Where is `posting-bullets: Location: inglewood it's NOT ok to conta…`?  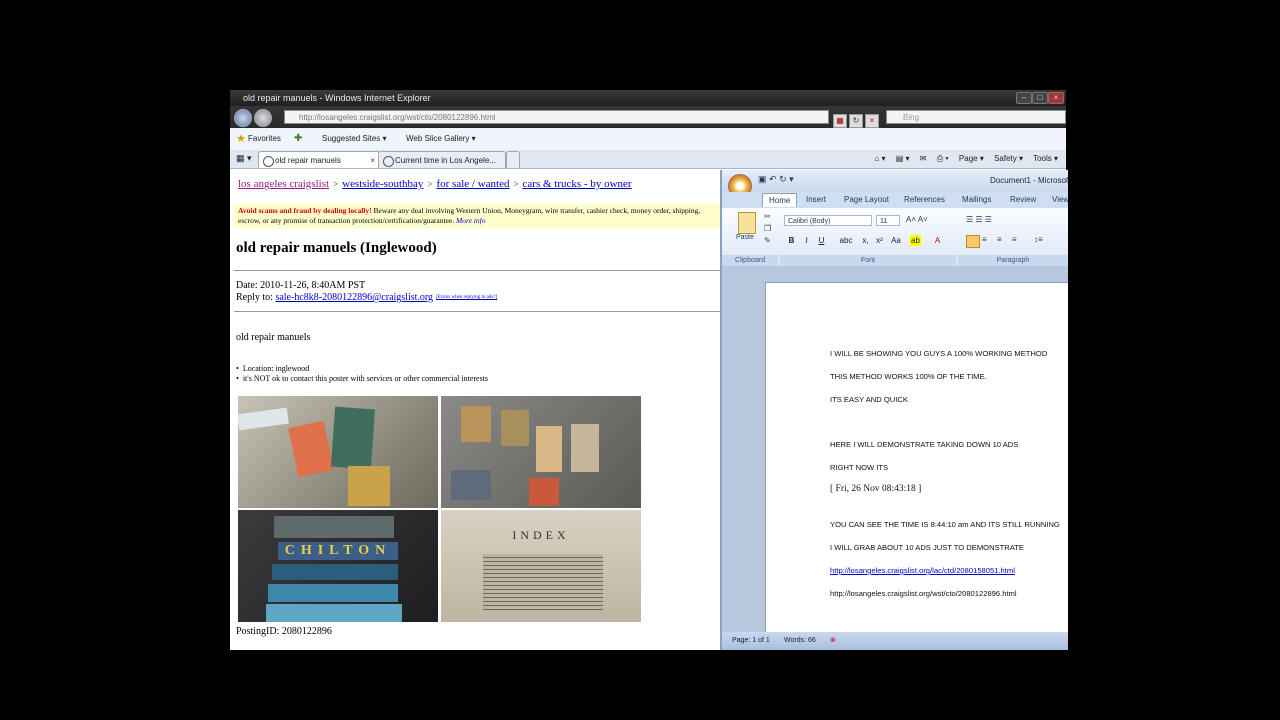 posting-bullets: Location: inglewood it's NOT ok to conta… is located at coordinates (362, 374).